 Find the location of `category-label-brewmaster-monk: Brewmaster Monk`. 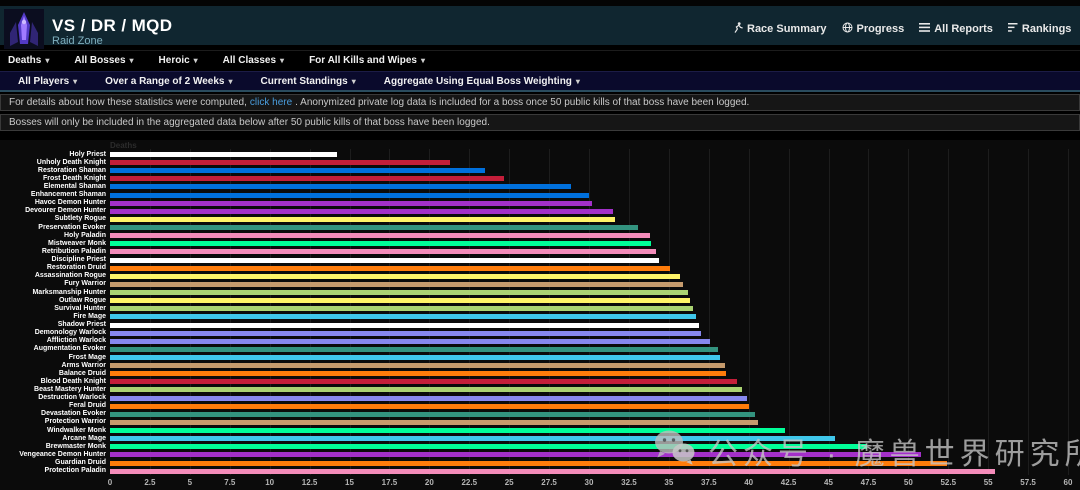

category-label-brewmaster-monk: Brewmaster Monk is located at coordinates (75, 446).